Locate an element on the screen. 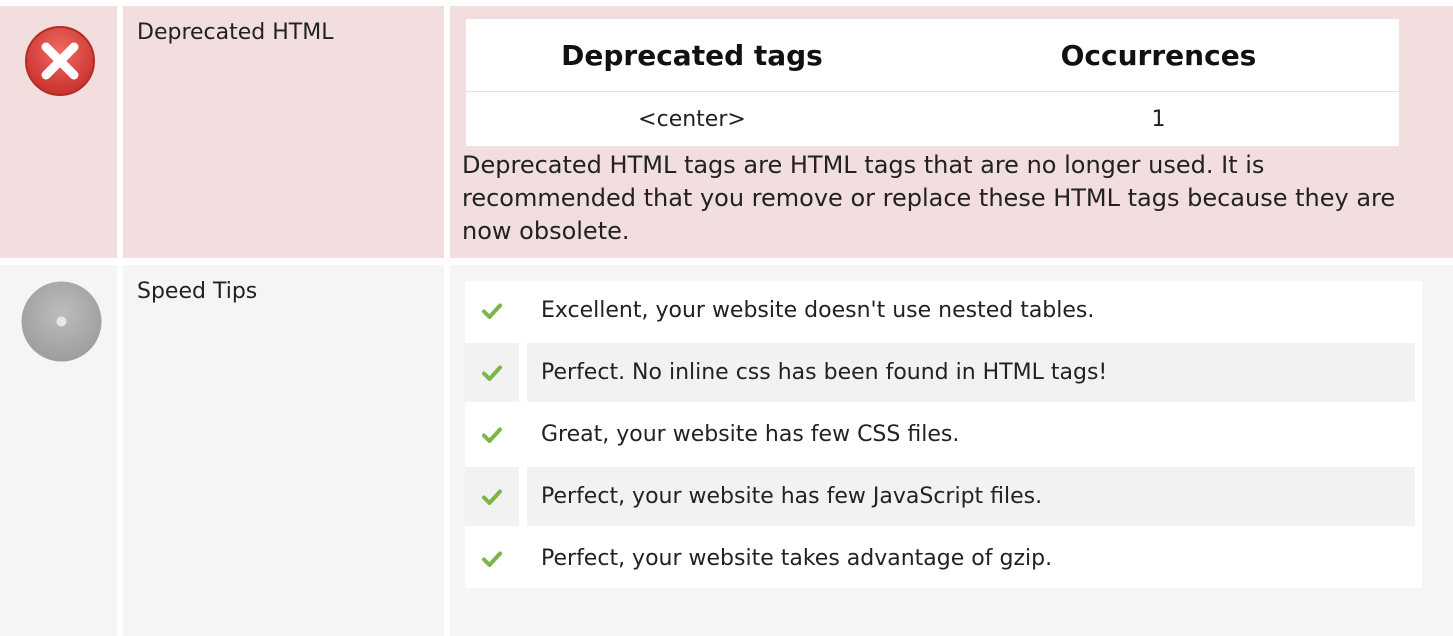  error-x-icon is located at coordinates (60, 61).